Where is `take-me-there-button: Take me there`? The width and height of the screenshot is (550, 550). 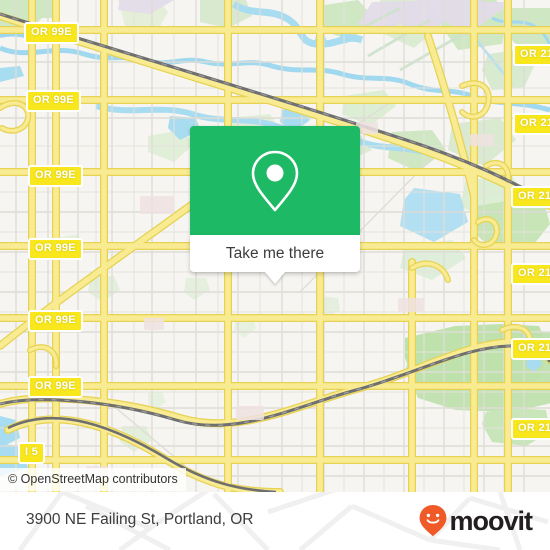 take-me-there-button: Take me there is located at coordinates (275, 253).